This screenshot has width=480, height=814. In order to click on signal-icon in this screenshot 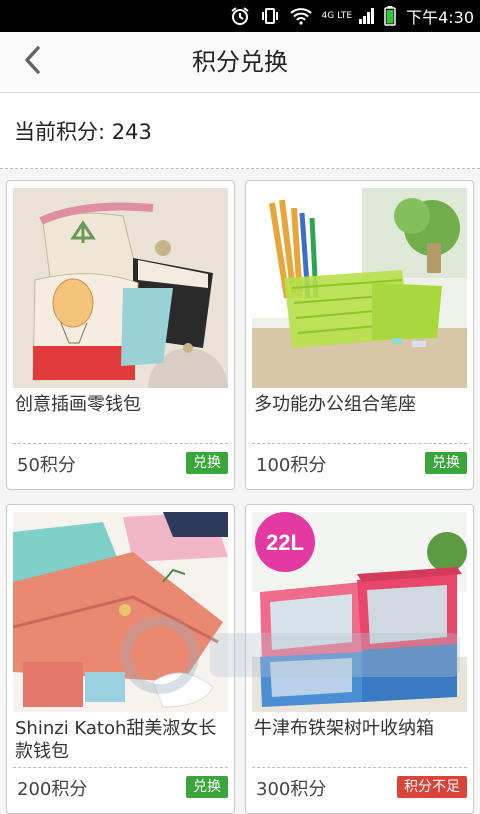, I will do `click(366, 16)`.